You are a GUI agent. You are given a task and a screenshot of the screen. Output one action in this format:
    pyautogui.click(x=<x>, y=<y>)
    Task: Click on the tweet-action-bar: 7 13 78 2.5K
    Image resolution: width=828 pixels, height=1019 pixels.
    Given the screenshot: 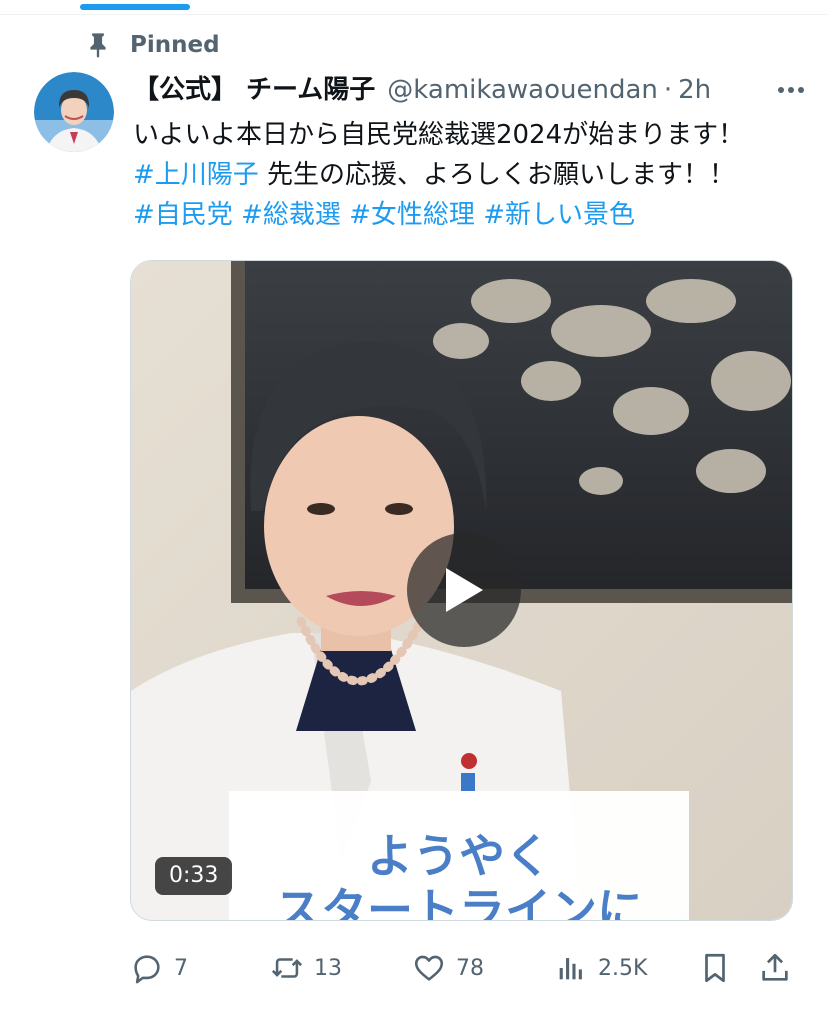 What is the action you would take?
    pyautogui.click(x=463, y=968)
    